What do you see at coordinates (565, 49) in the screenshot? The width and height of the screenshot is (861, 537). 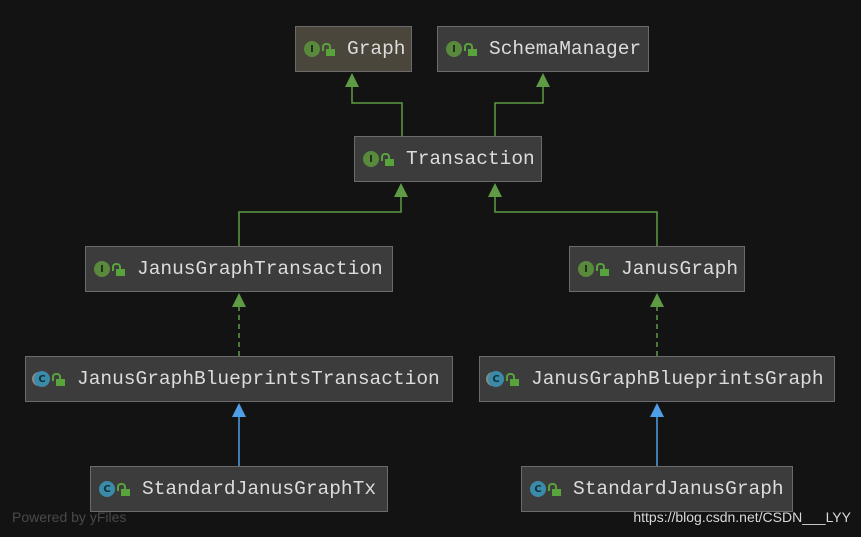 I see `node-label: SchemaManager` at bounding box center [565, 49].